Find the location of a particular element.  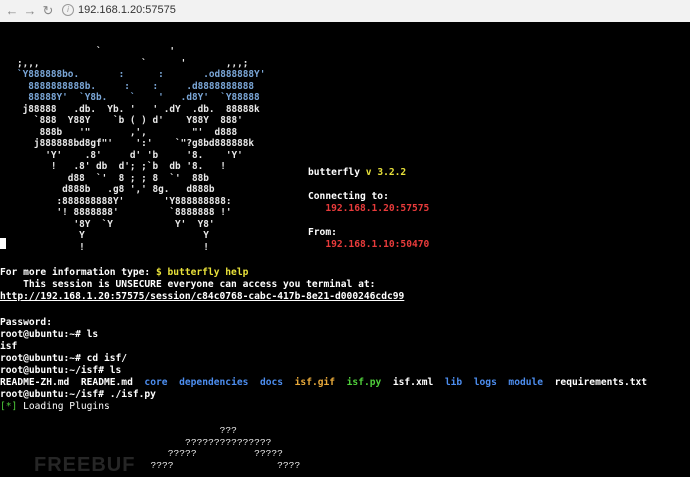

app-name: butterfly is located at coordinates (334, 172).